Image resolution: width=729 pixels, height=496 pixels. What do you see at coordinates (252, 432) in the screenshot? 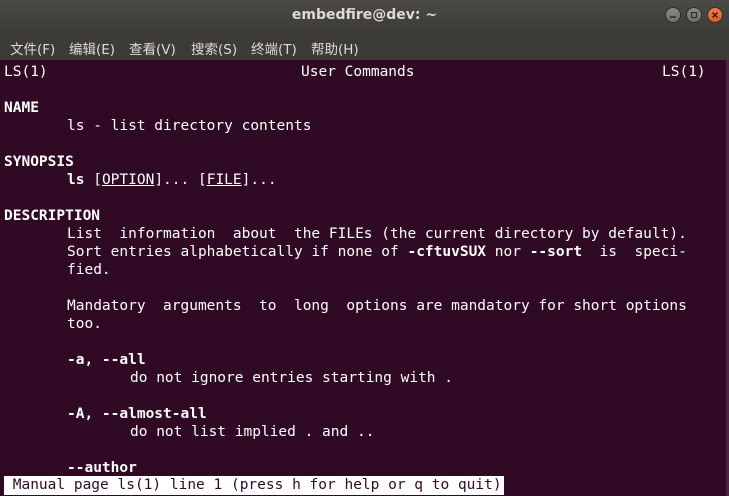
I see `option-almost-all-description: do not list implied . and ..` at bounding box center [252, 432].